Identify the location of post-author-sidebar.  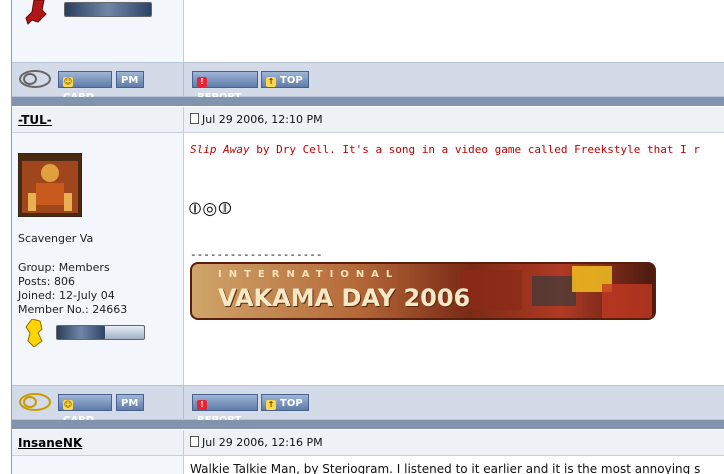
(97, 465).